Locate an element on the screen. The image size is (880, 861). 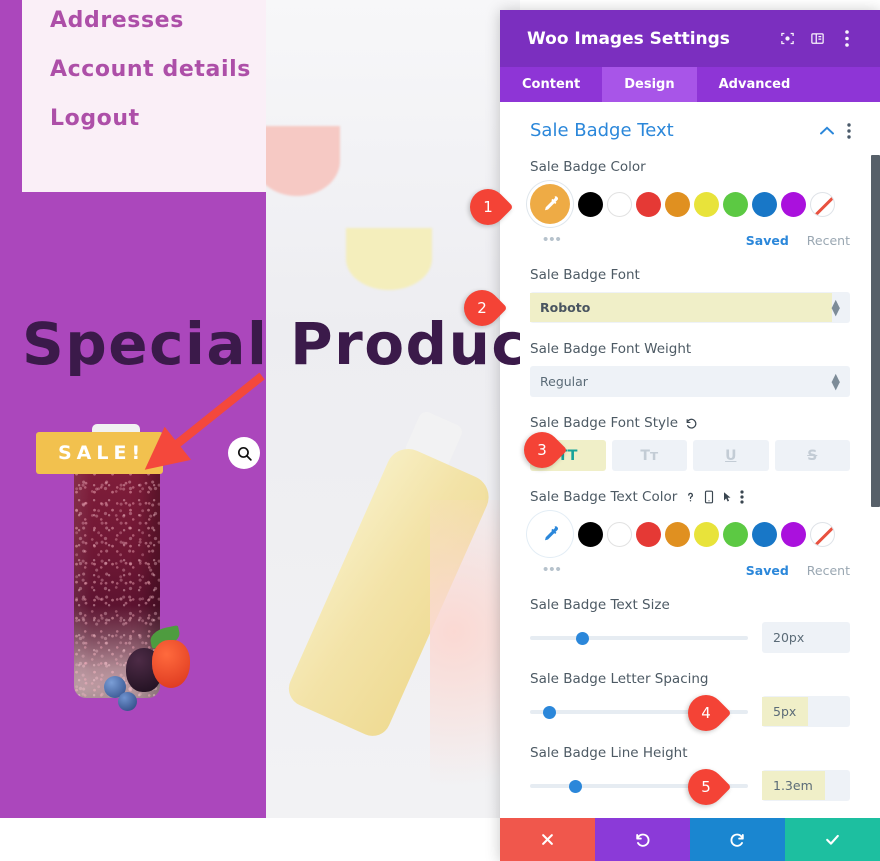
panel-more-vertical-icon is located at coordinates (847, 39).